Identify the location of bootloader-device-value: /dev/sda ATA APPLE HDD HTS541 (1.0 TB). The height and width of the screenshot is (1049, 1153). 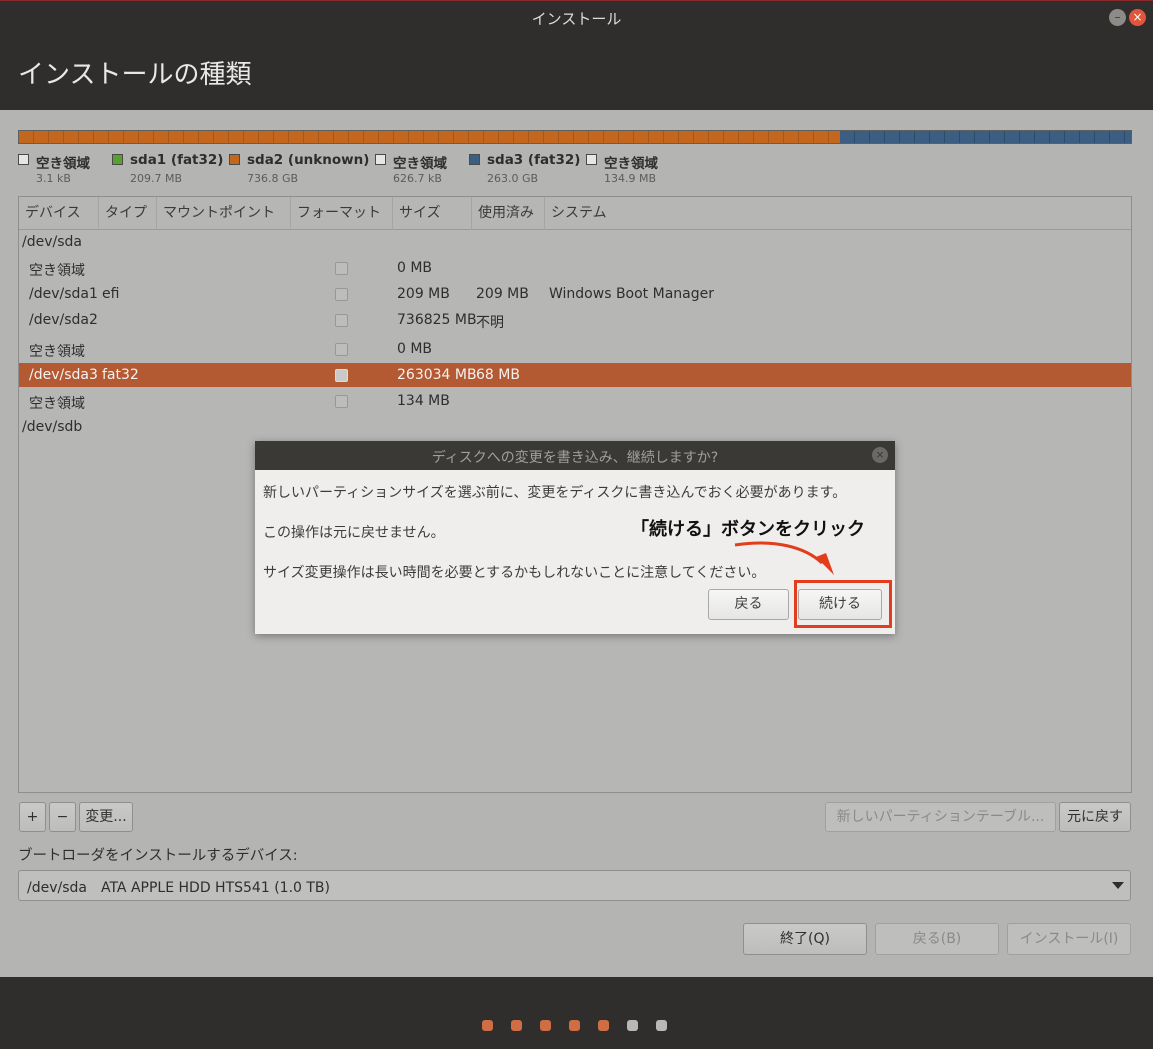
(178, 888).